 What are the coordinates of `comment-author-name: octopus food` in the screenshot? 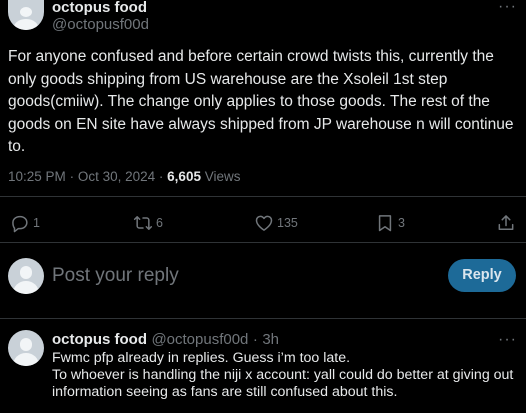 It's located at (99, 339).